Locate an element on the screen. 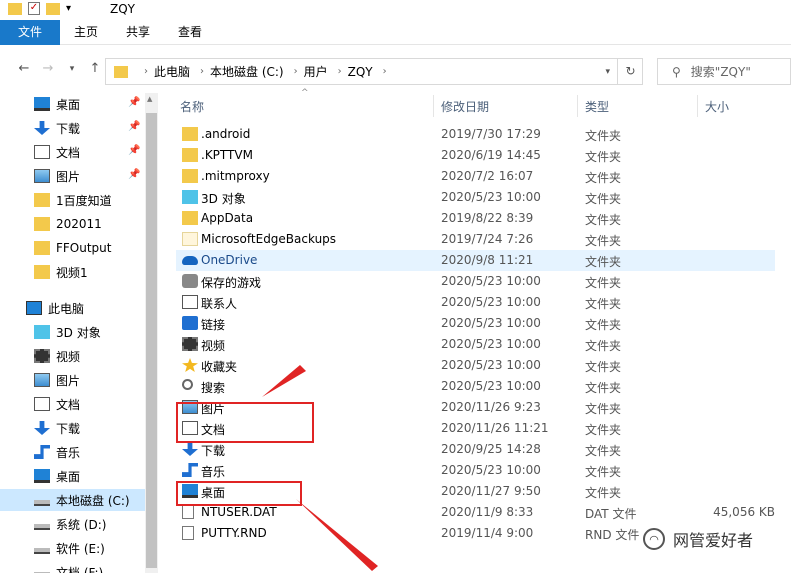 This screenshot has height=573, width=791. annotation-arrow-lower is located at coordinates (337, 535).